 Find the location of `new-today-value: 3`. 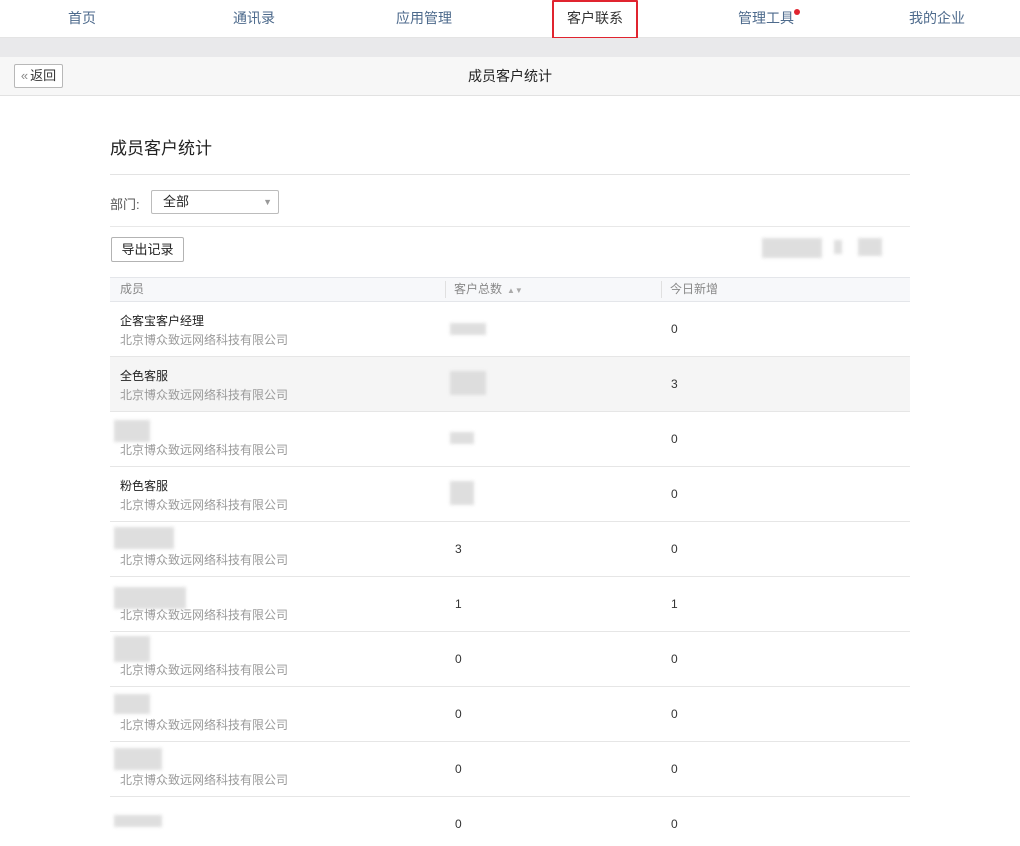

new-today-value: 3 is located at coordinates (674, 384).